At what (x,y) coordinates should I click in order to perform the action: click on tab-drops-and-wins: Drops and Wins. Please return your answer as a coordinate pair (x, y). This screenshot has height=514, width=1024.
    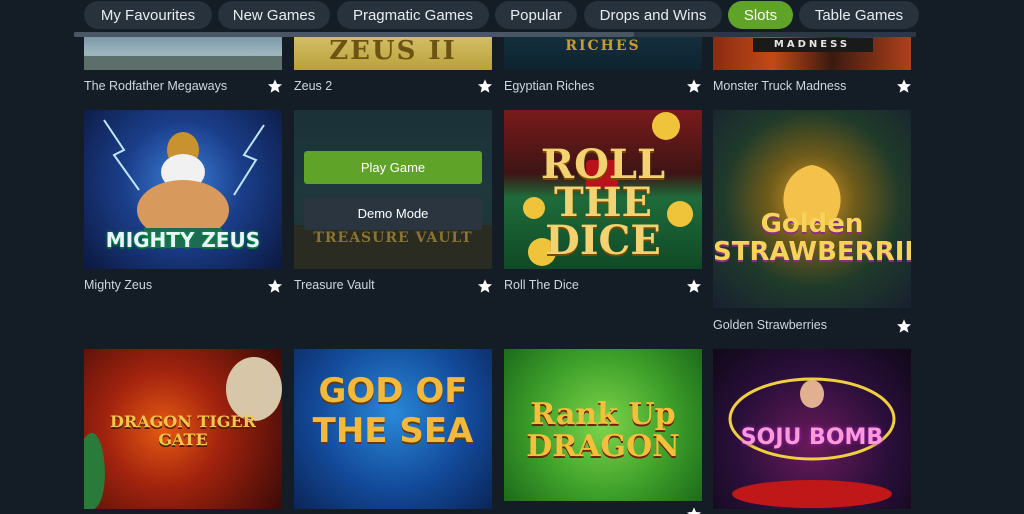
    Looking at the image, I should click on (653, 15).